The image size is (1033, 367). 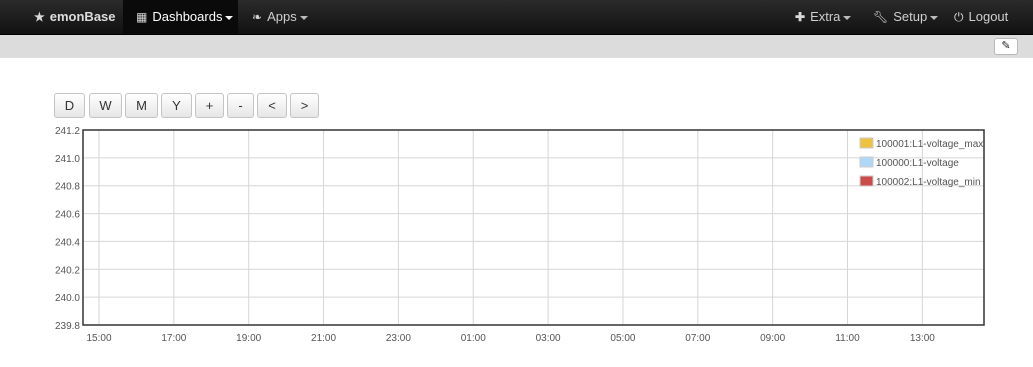 What do you see at coordinates (67, 215) in the screenshot?
I see `y-tick-label: 240.6` at bounding box center [67, 215].